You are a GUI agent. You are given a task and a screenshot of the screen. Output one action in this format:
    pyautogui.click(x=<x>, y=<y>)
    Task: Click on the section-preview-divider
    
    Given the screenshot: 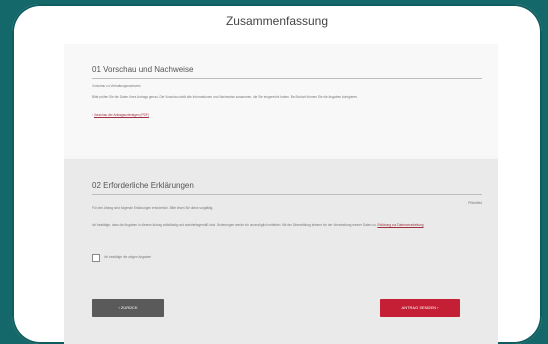 What is the action you would take?
    pyautogui.click(x=287, y=78)
    